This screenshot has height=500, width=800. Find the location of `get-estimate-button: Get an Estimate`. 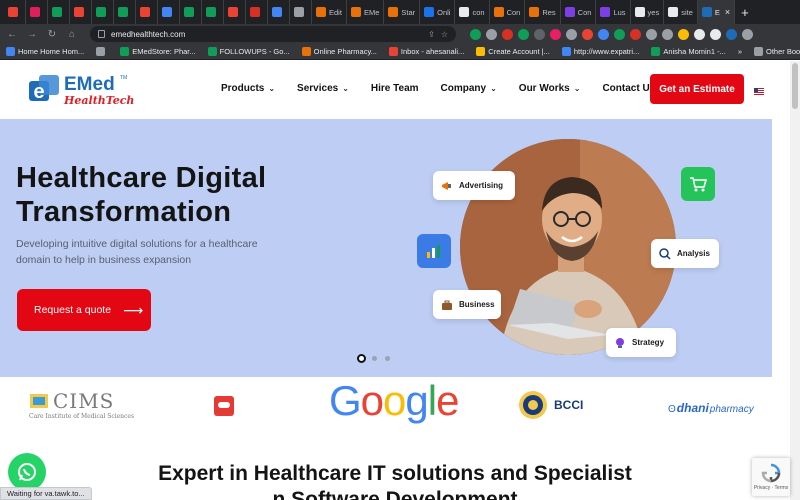

get-estimate-button: Get an Estimate is located at coordinates (697, 89).